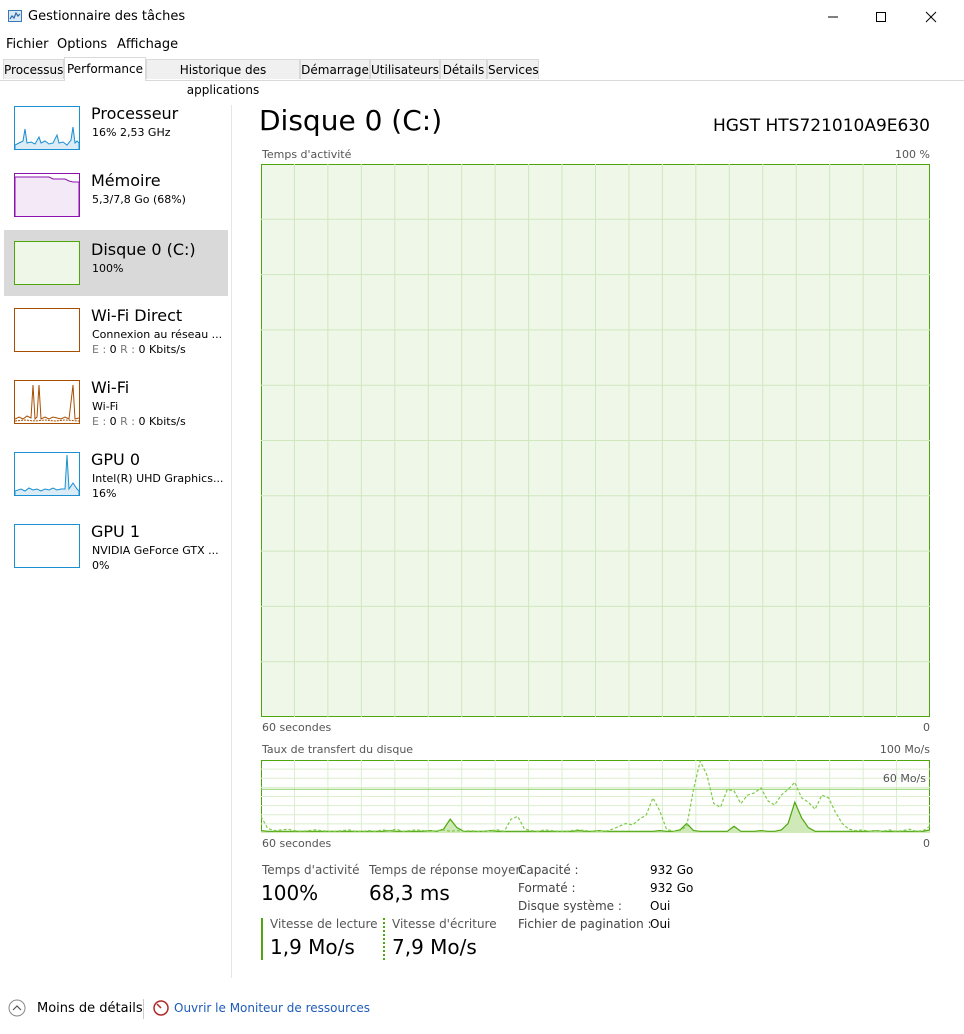  I want to click on memory-mini-graph, so click(47, 196).